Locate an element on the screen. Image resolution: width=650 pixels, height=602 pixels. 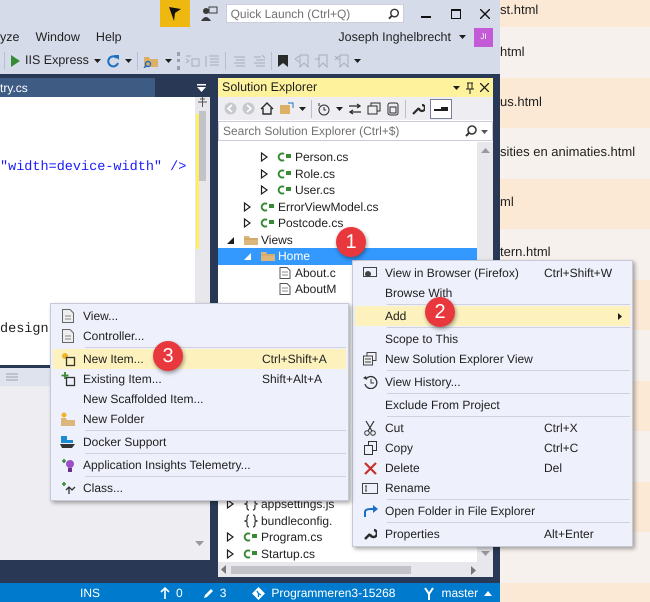
history-icon is located at coordinates (324, 109).